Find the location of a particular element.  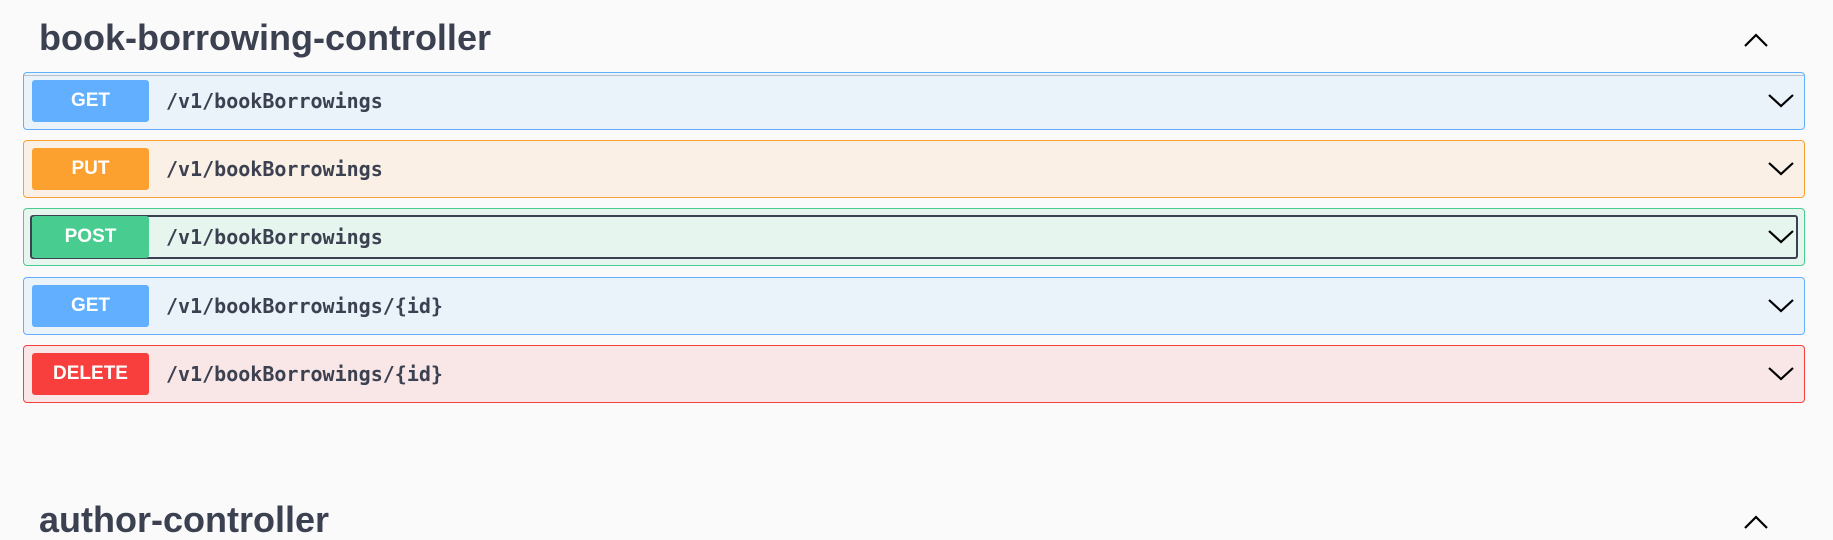

operation-summary: GET /v1/bookBorrowings is located at coordinates (914, 101).